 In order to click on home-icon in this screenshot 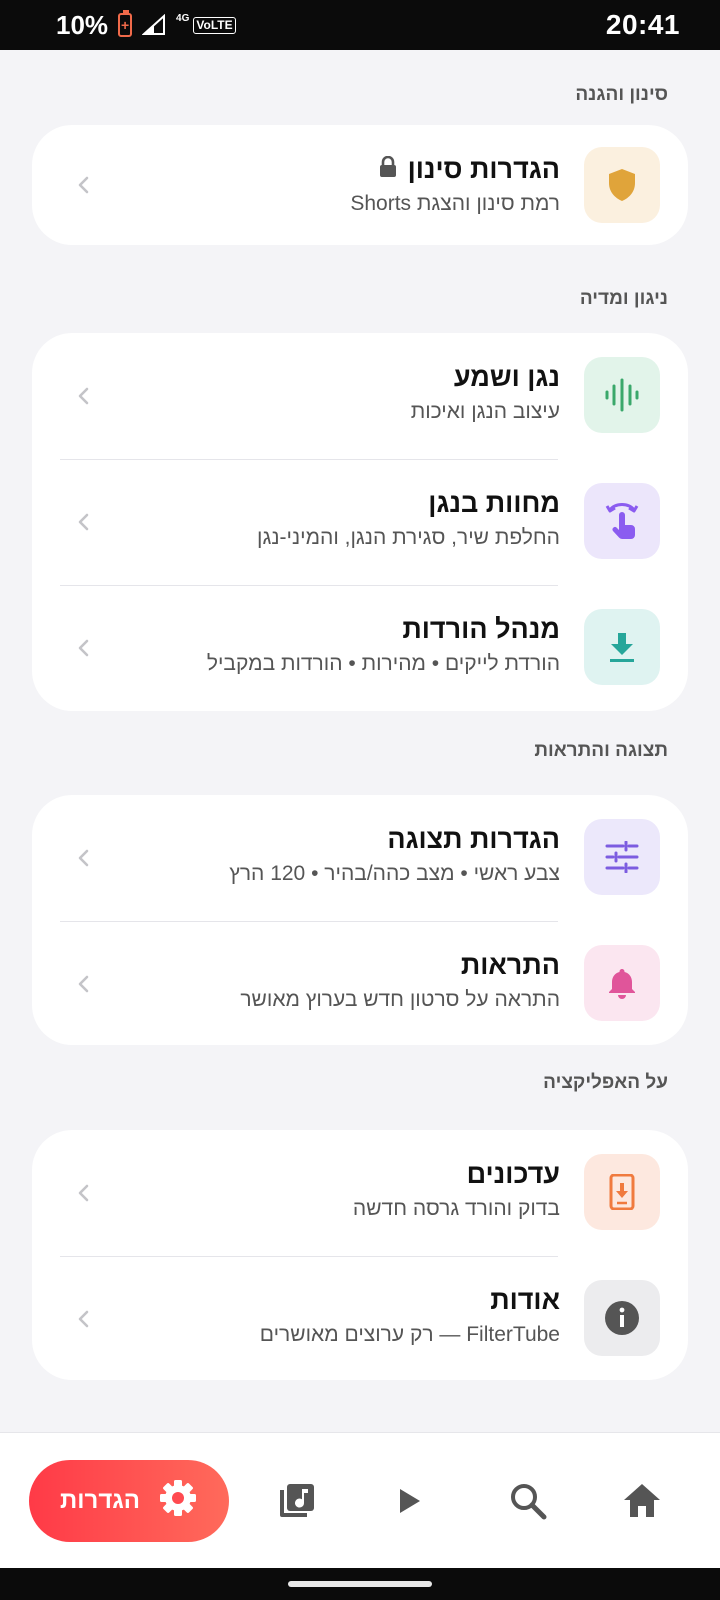, I will do `click(642, 1500)`.